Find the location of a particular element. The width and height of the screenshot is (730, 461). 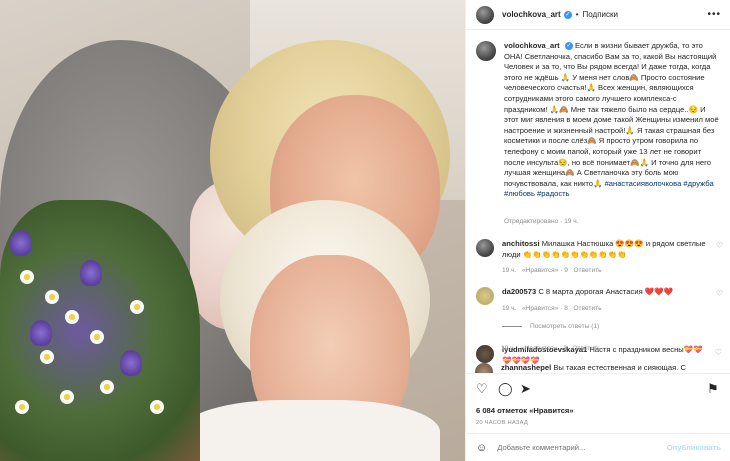

post-time: 20 ЧАСОВ НАЗАД is located at coordinates (502, 423).